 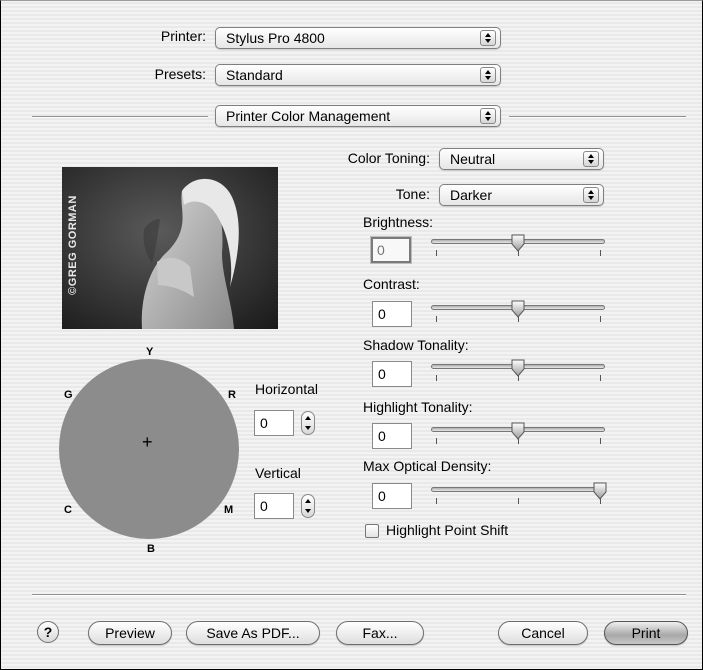 I want to click on cancel-button: Cancel, so click(x=543, y=633).